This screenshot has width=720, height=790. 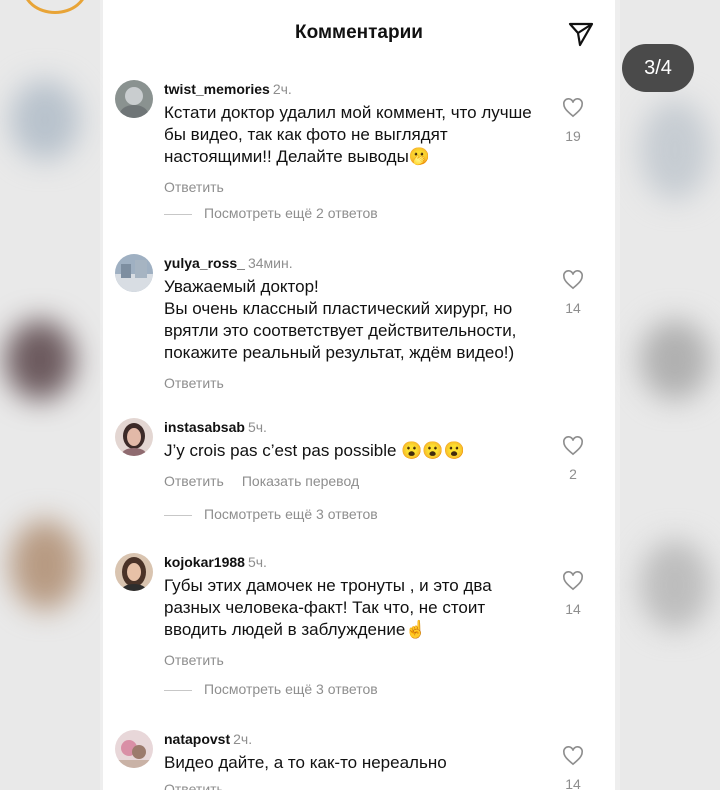 What do you see at coordinates (300, 481) in the screenshot?
I see `translate-button: Показать перевод` at bounding box center [300, 481].